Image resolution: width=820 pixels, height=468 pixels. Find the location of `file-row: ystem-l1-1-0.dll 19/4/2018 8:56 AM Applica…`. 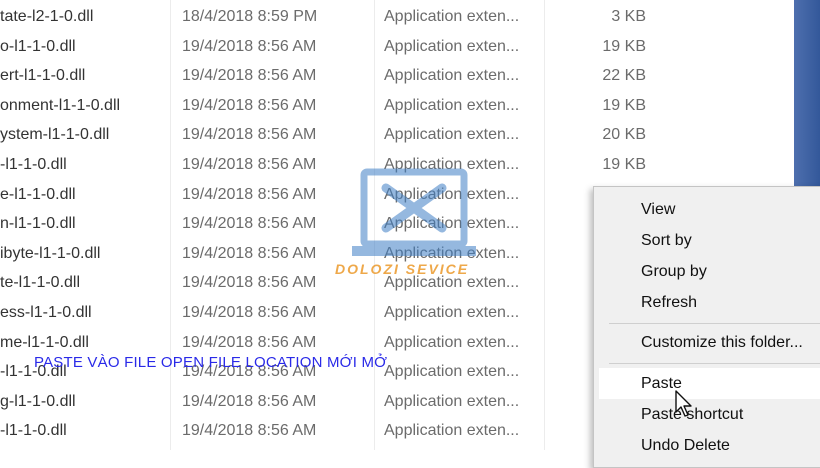

file-row: ystem-l1-1-0.dll 19/4/2018 8:56 AM Applica… is located at coordinates (410, 136).